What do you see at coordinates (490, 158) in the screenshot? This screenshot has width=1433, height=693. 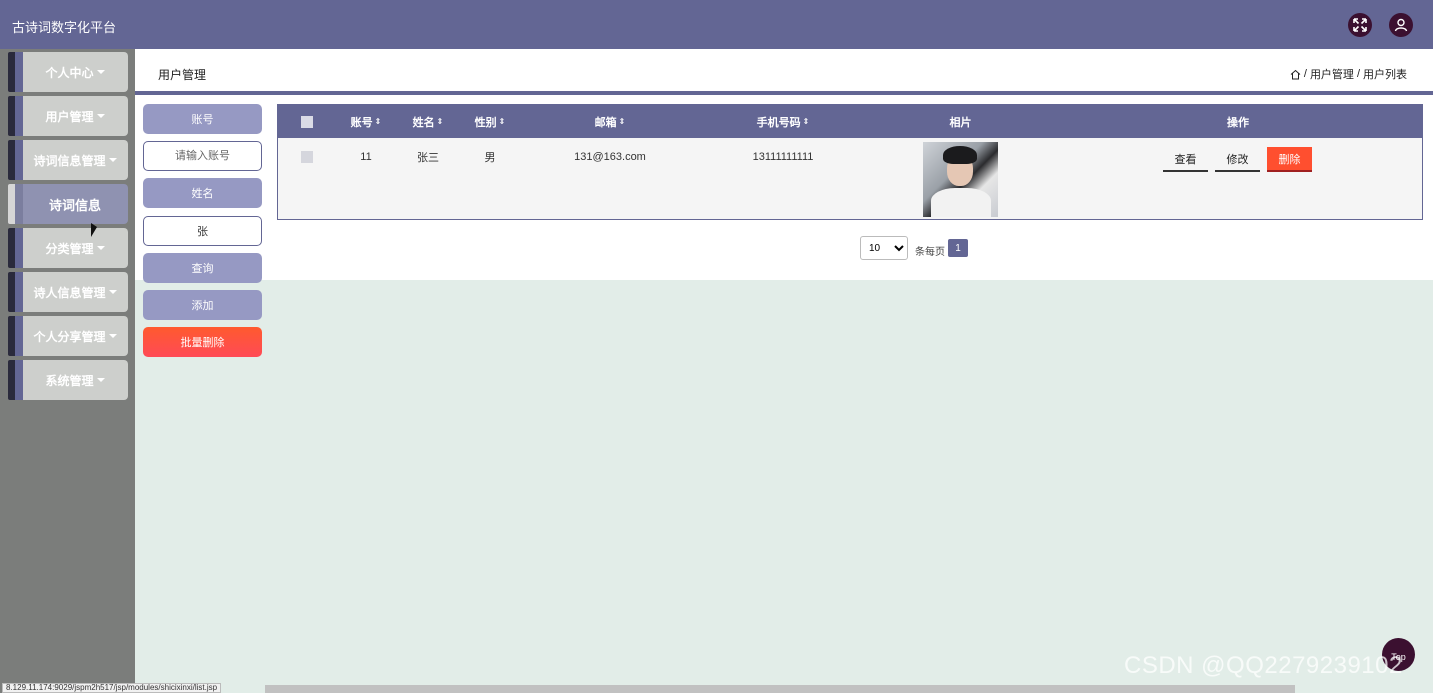 I see `cell-gender: 男` at bounding box center [490, 158].